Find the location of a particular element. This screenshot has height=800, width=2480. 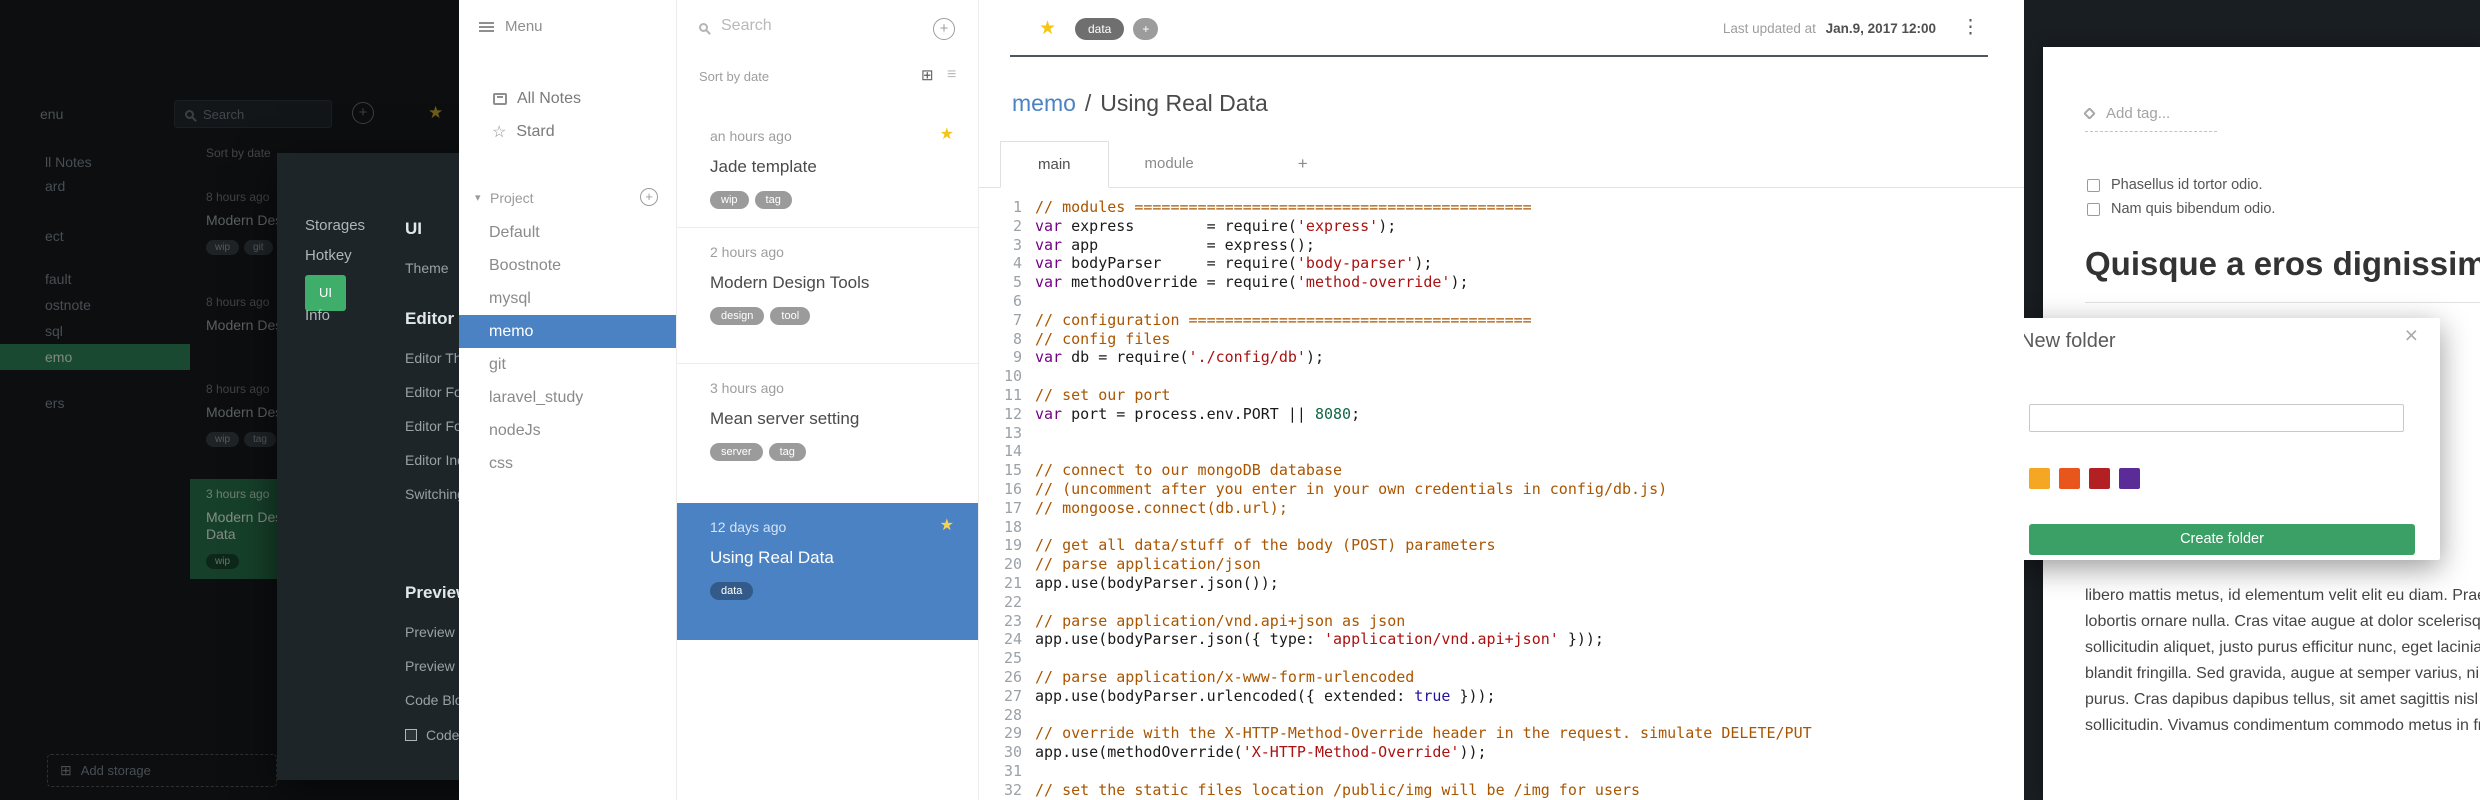

line-number: 22 is located at coordinates (1012, 601).